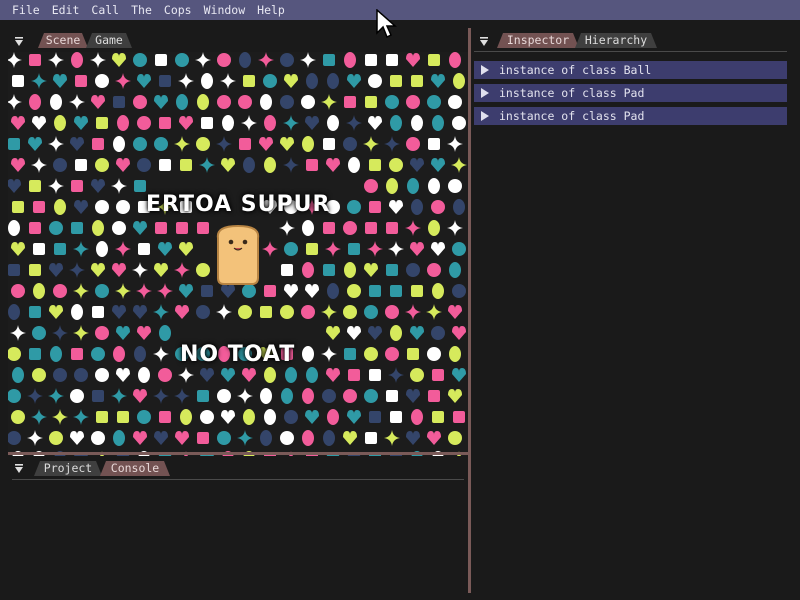 Image resolution: width=800 pixels, height=600 pixels. What do you see at coordinates (572, 93) in the screenshot?
I see `inspector-item-label: instance of class Pad` at bounding box center [572, 93].